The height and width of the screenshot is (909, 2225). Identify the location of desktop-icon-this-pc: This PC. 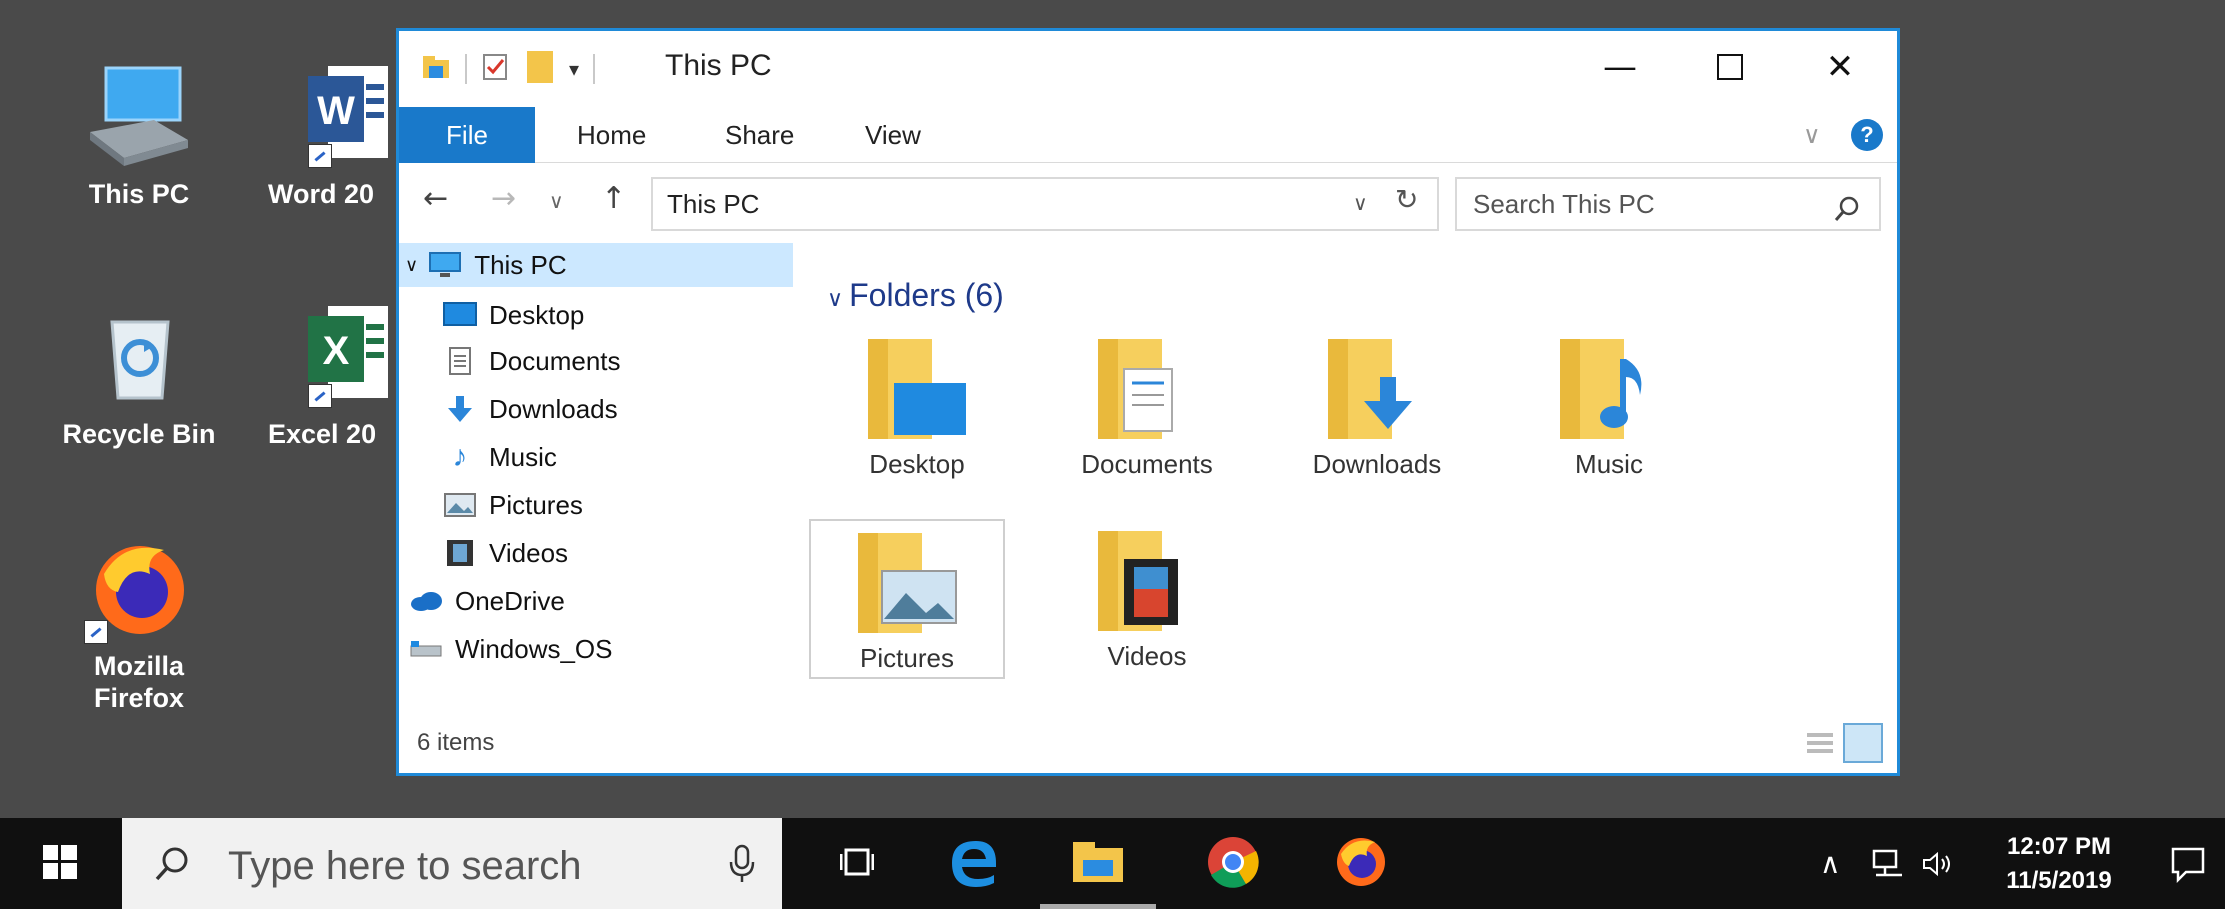
(139, 136).